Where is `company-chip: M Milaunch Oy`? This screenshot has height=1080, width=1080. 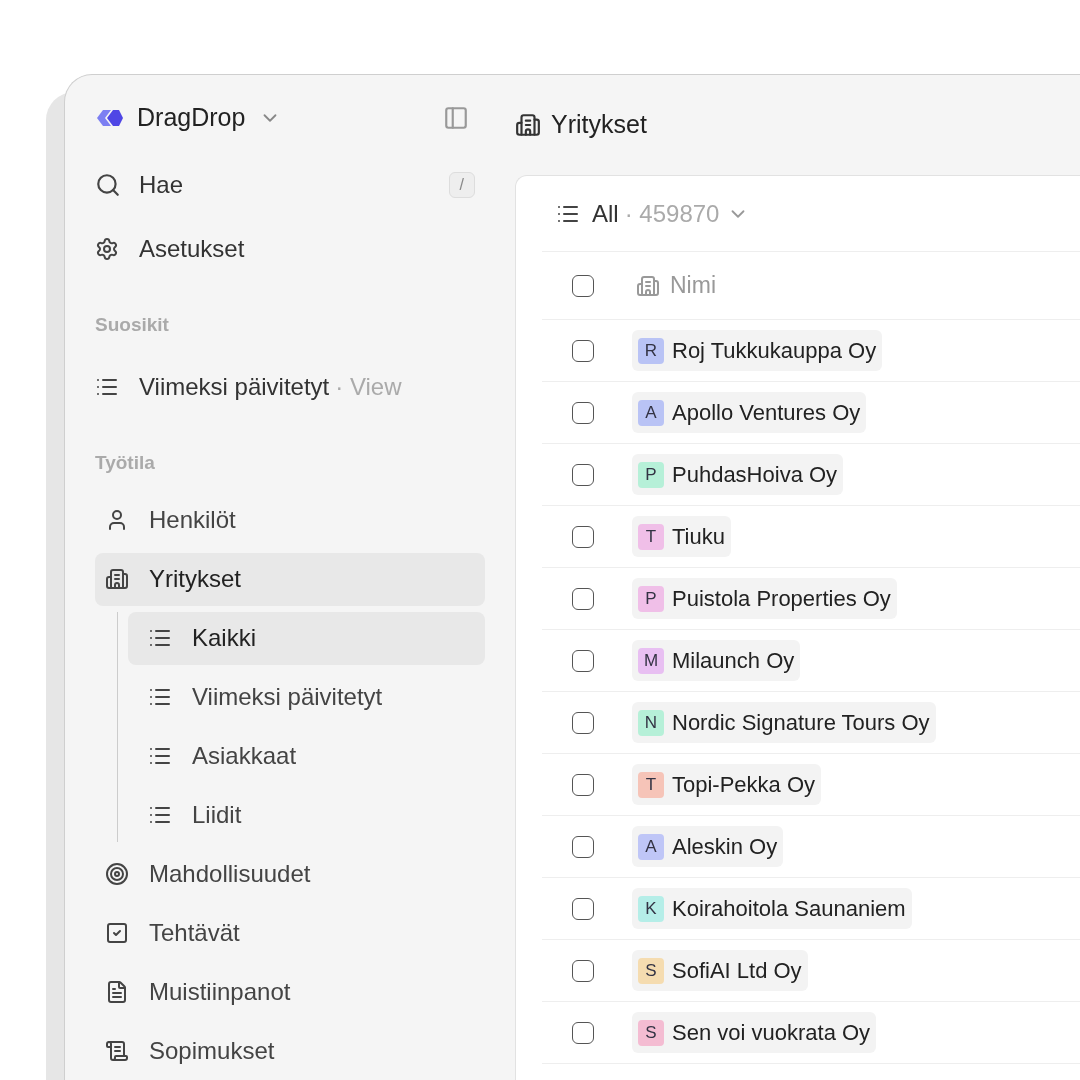
company-chip: M Milaunch Oy is located at coordinates (716, 660).